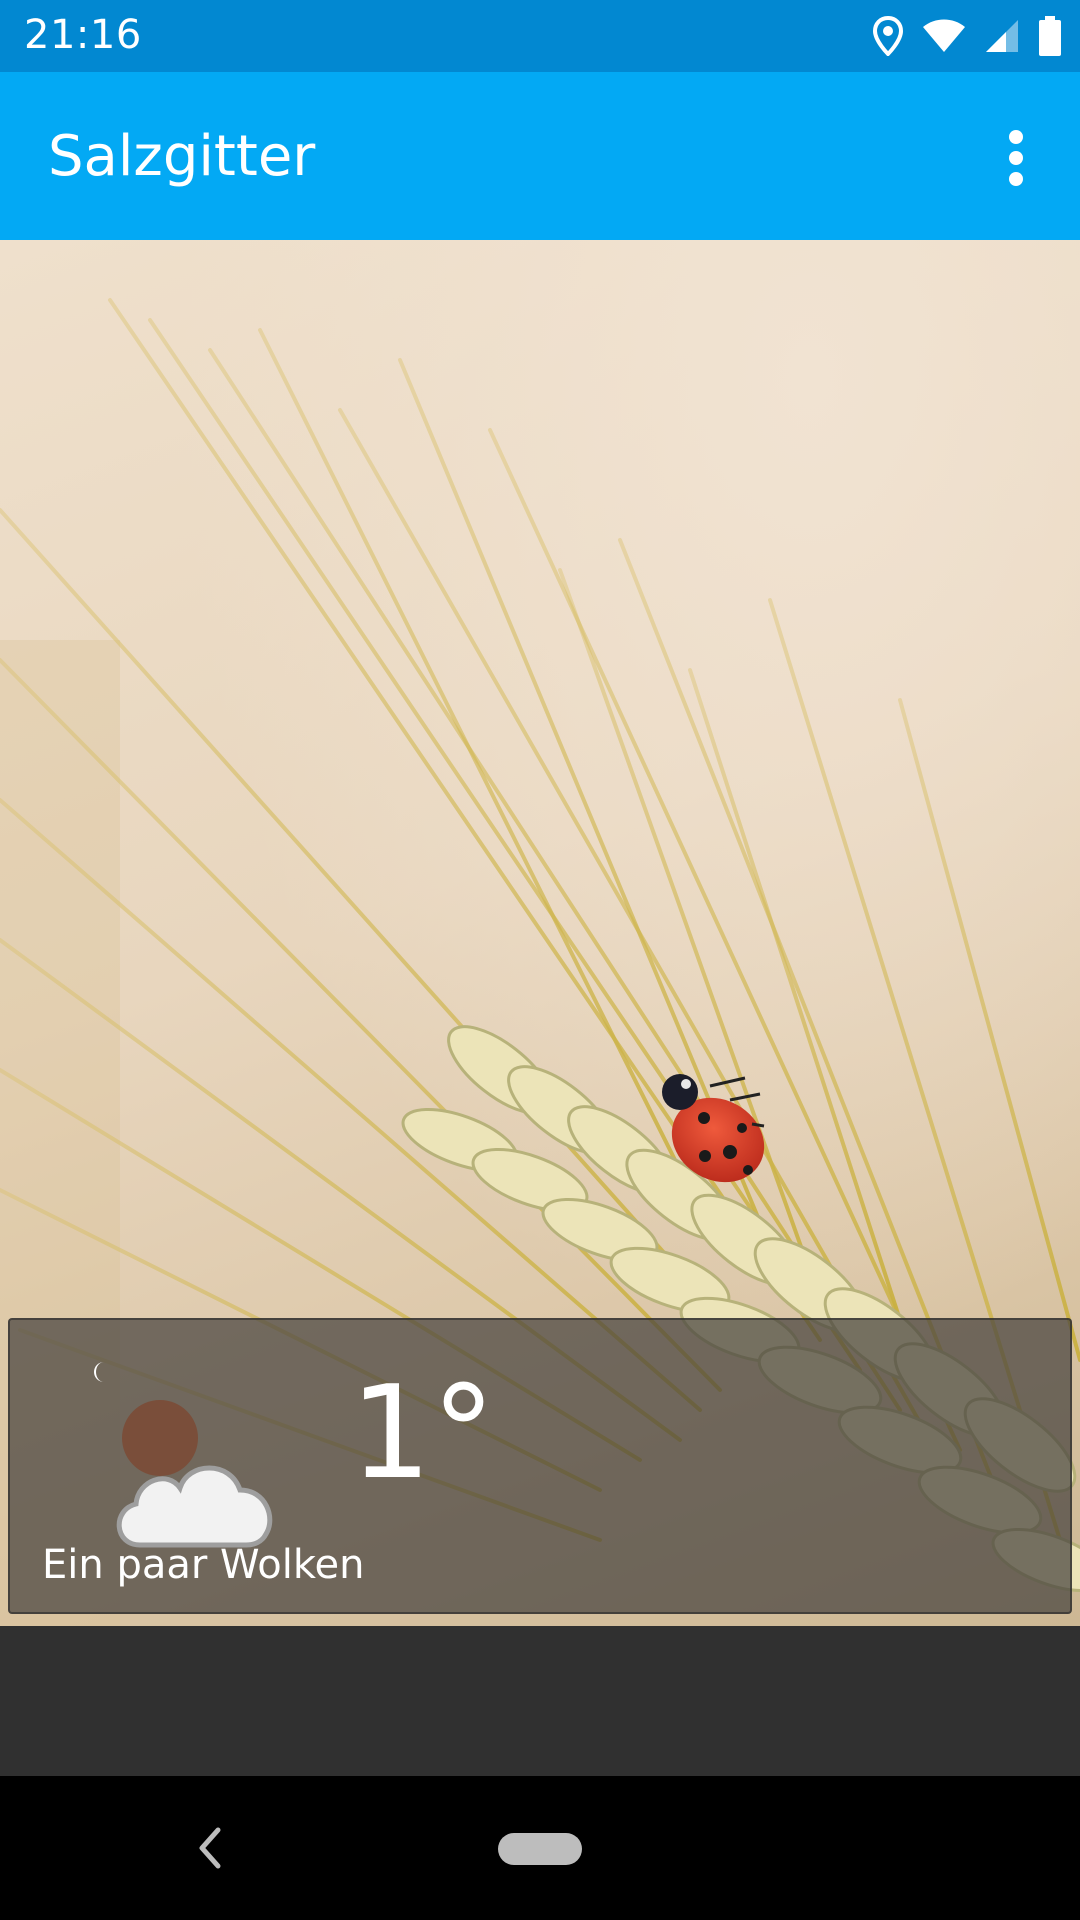  I want to click on home-pill-icon, so click(540, 1849).